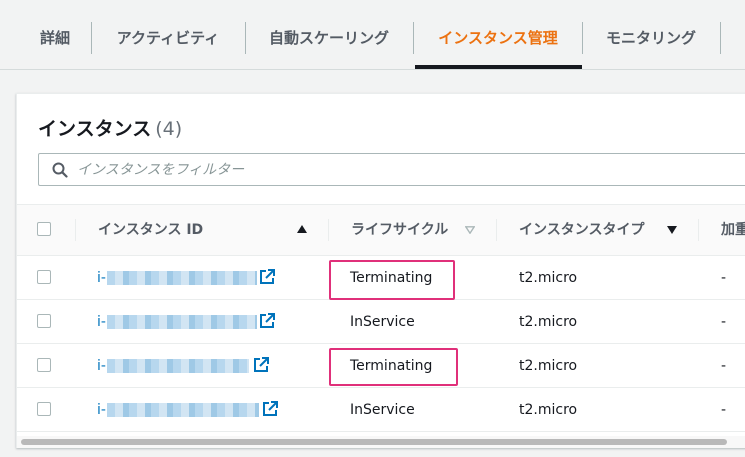 Image resolution: width=745 pixels, height=457 pixels. I want to click on search-box, so click(391, 169).